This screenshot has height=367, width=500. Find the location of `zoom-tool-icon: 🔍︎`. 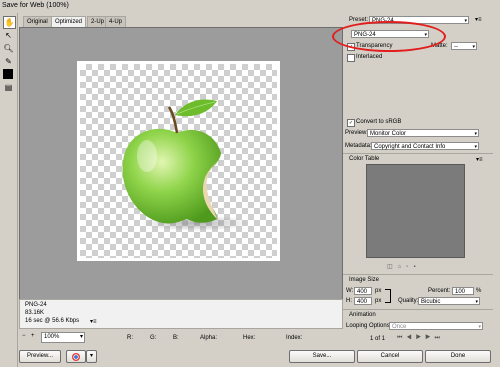

zoom-tool-icon: 🔍︎ is located at coordinates (8, 48).